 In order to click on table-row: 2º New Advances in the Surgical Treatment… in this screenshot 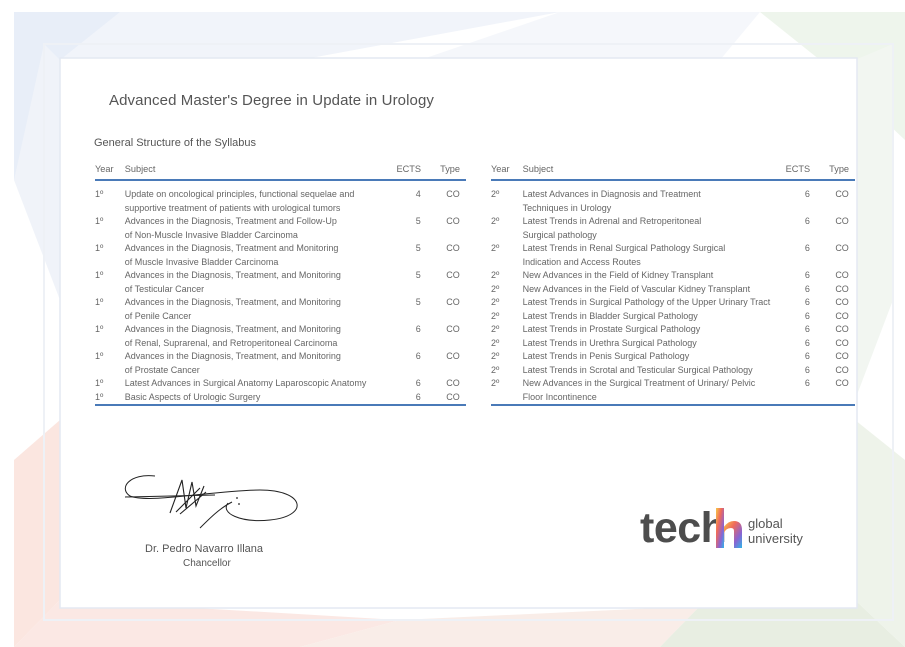, I will do `click(673, 391)`.